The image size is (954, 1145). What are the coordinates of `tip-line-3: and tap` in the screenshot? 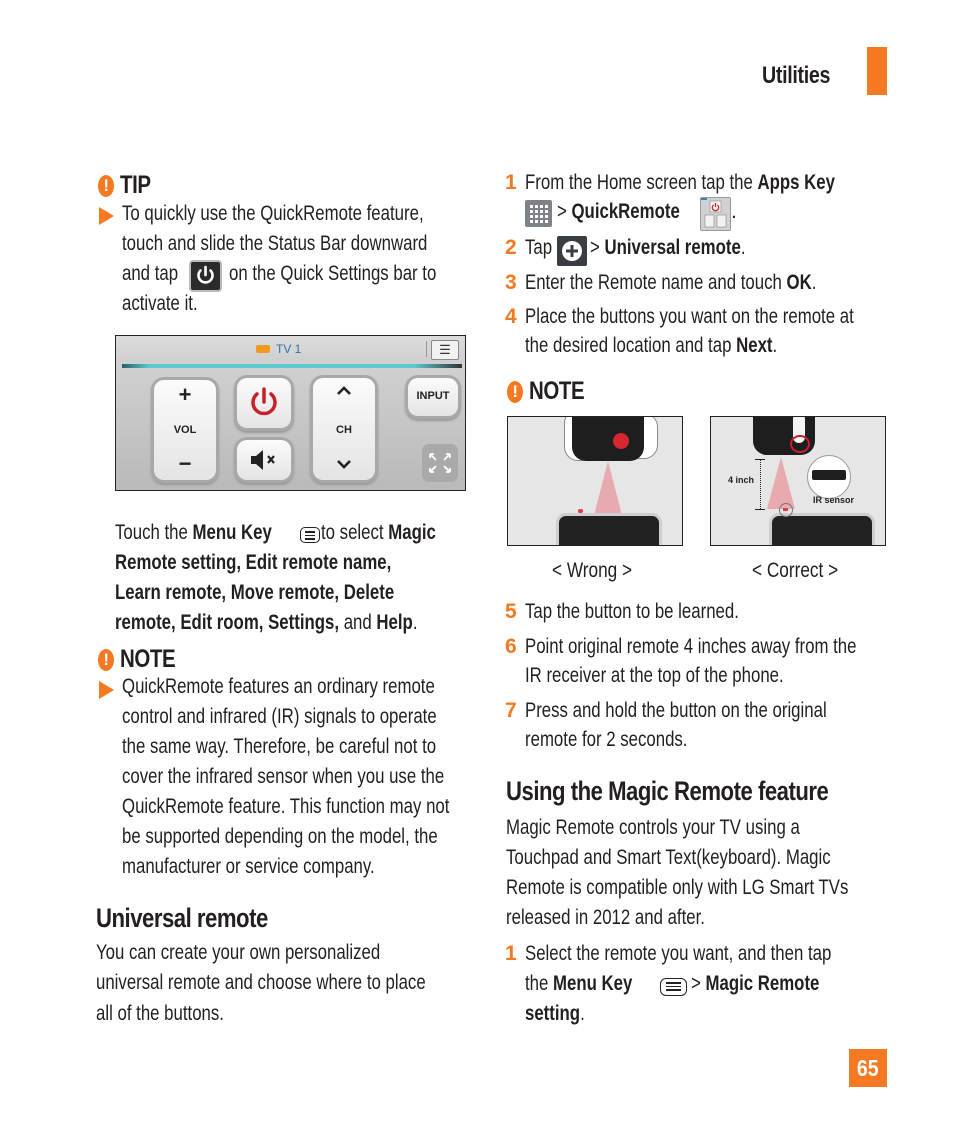 It's located at (150, 273).